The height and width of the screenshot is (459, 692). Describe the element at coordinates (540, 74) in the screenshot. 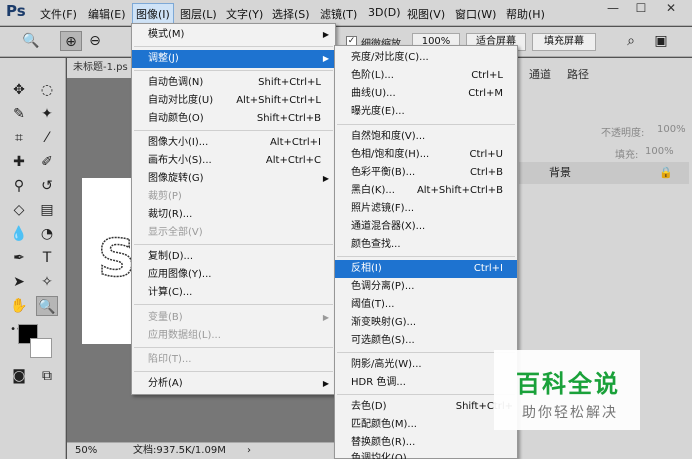

I see `tab-channels: 通道` at that location.